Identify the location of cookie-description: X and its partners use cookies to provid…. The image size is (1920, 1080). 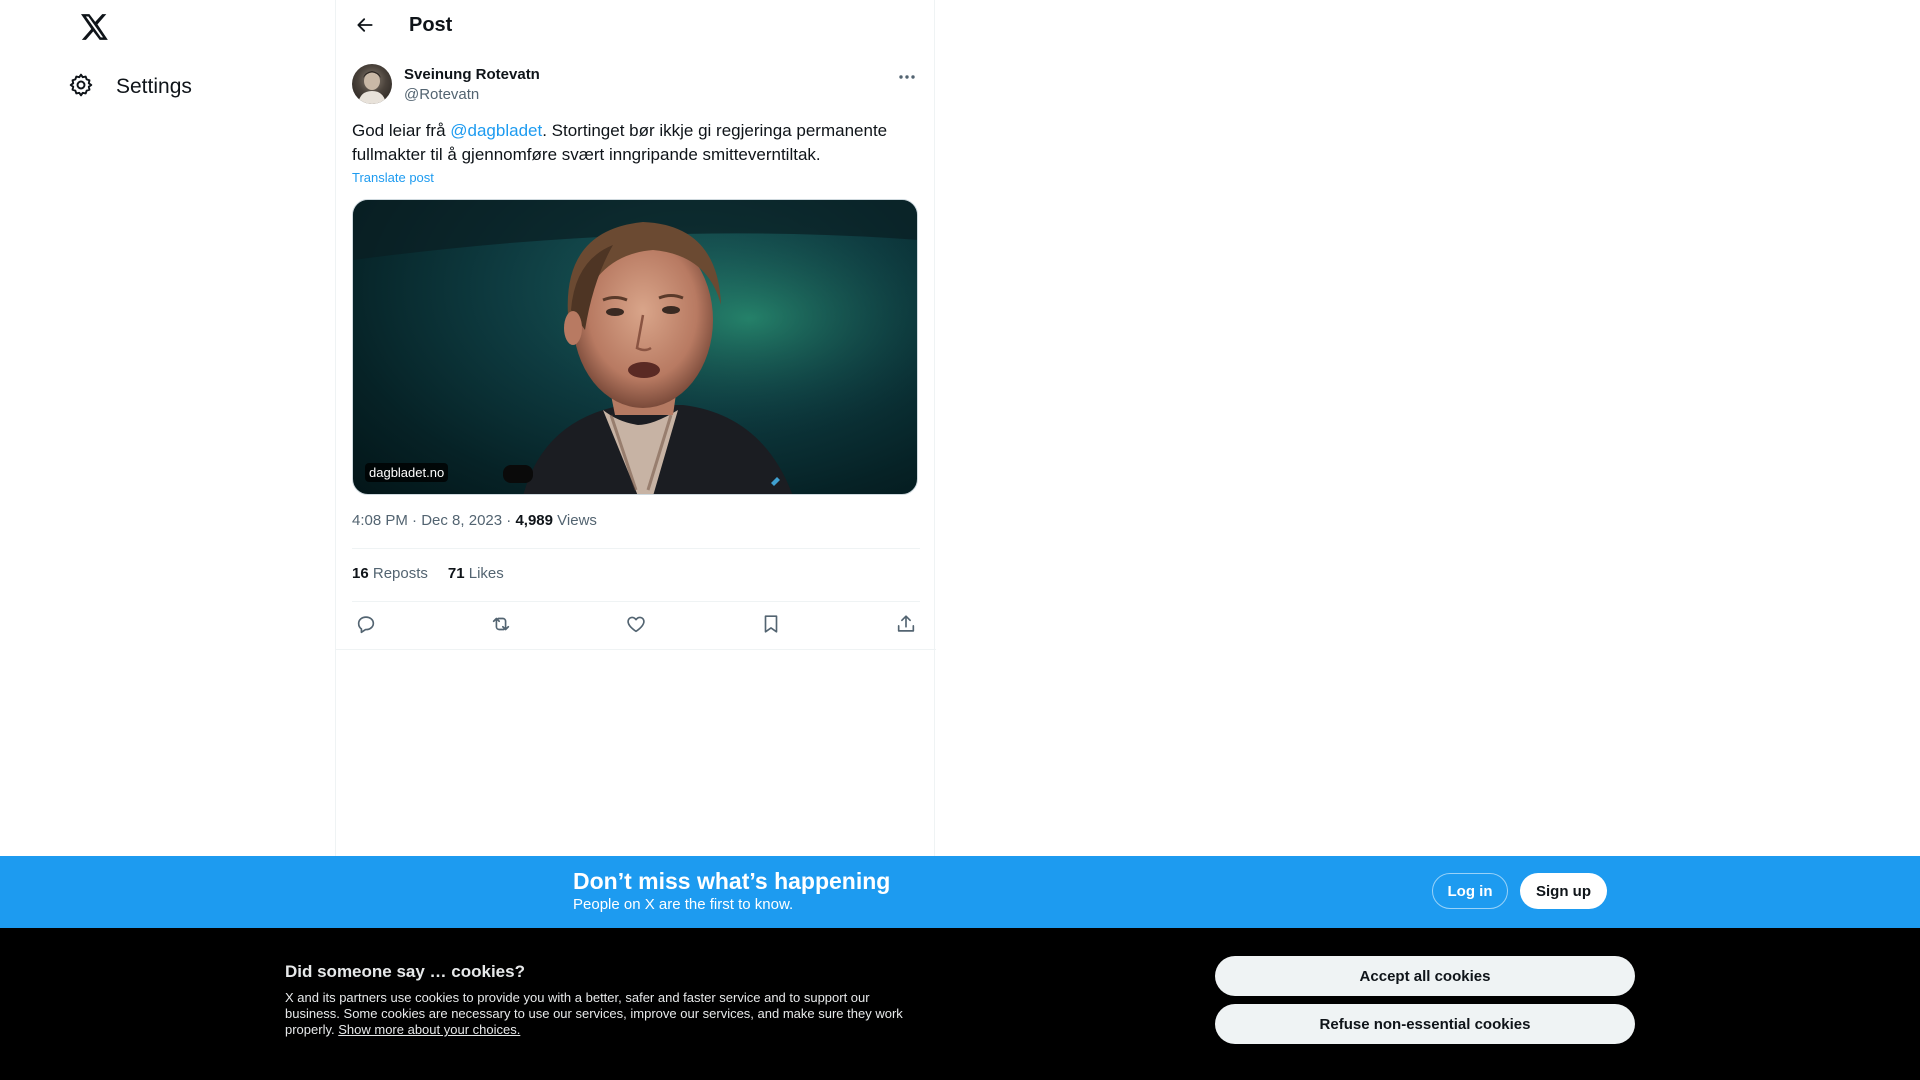
(600, 1014).